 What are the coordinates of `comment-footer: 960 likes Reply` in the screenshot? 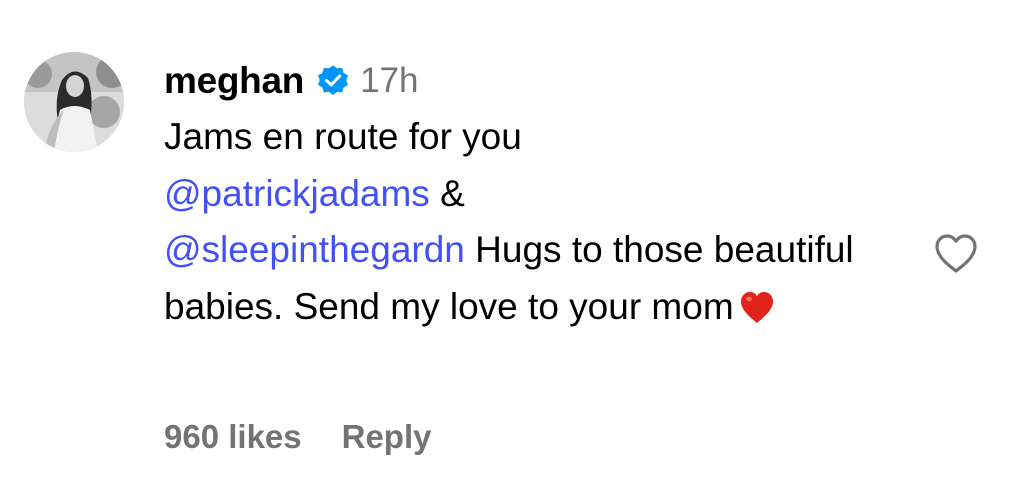 It's located at (298, 437).